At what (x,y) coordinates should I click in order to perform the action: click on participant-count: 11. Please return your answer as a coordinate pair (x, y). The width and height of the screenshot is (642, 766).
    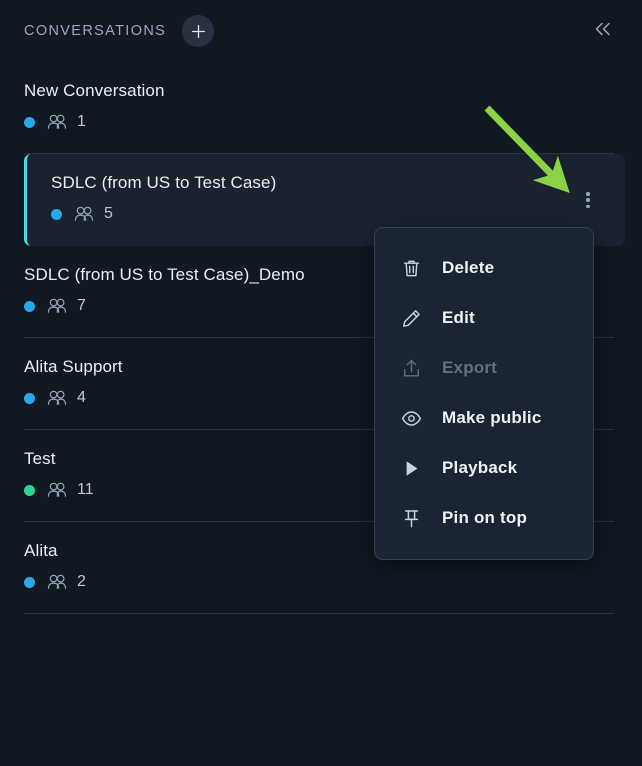
    Looking at the image, I should click on (85, 489).